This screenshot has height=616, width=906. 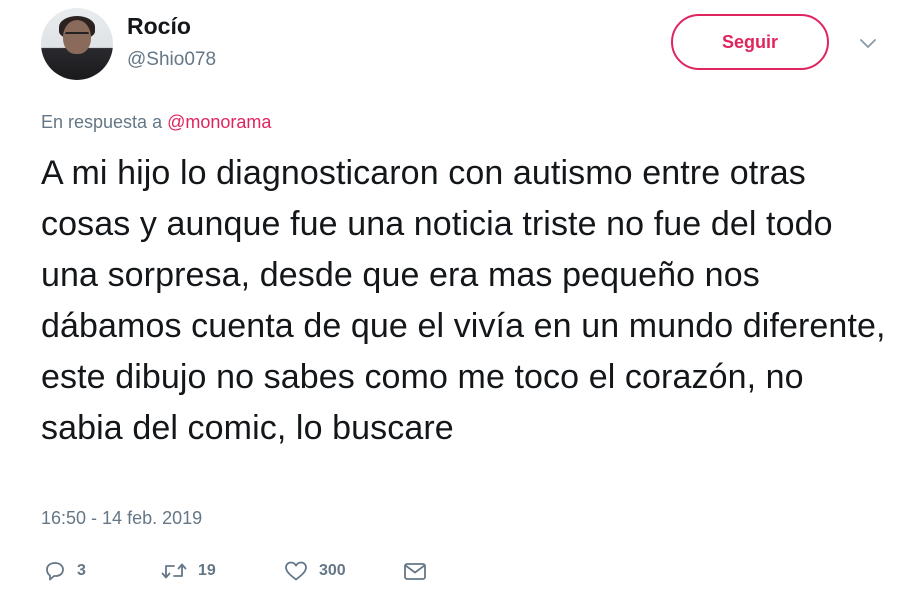 I want to click on reply-prefix: En respuesta a, so click(x=102, y=122).